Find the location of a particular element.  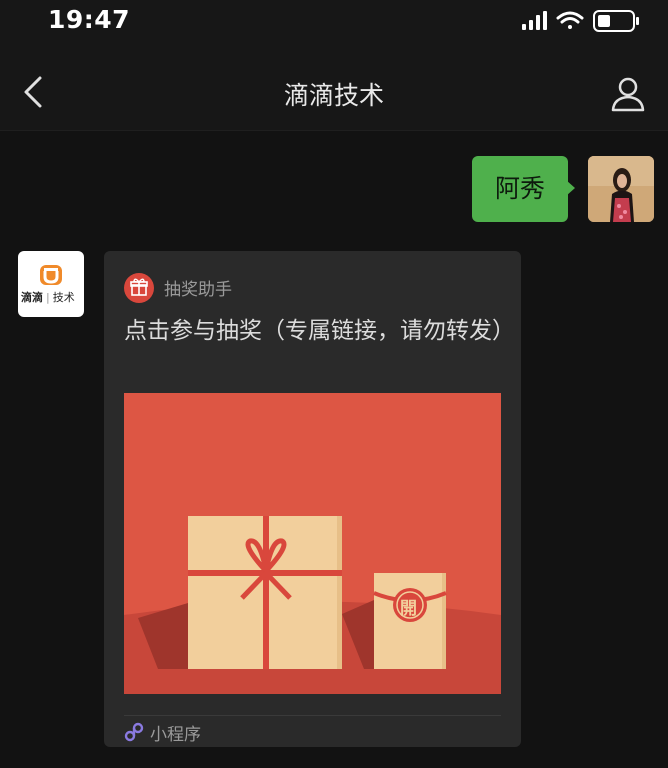

peer-avatar: 滴滴 | 技术 is located at coordinates (51, 284).